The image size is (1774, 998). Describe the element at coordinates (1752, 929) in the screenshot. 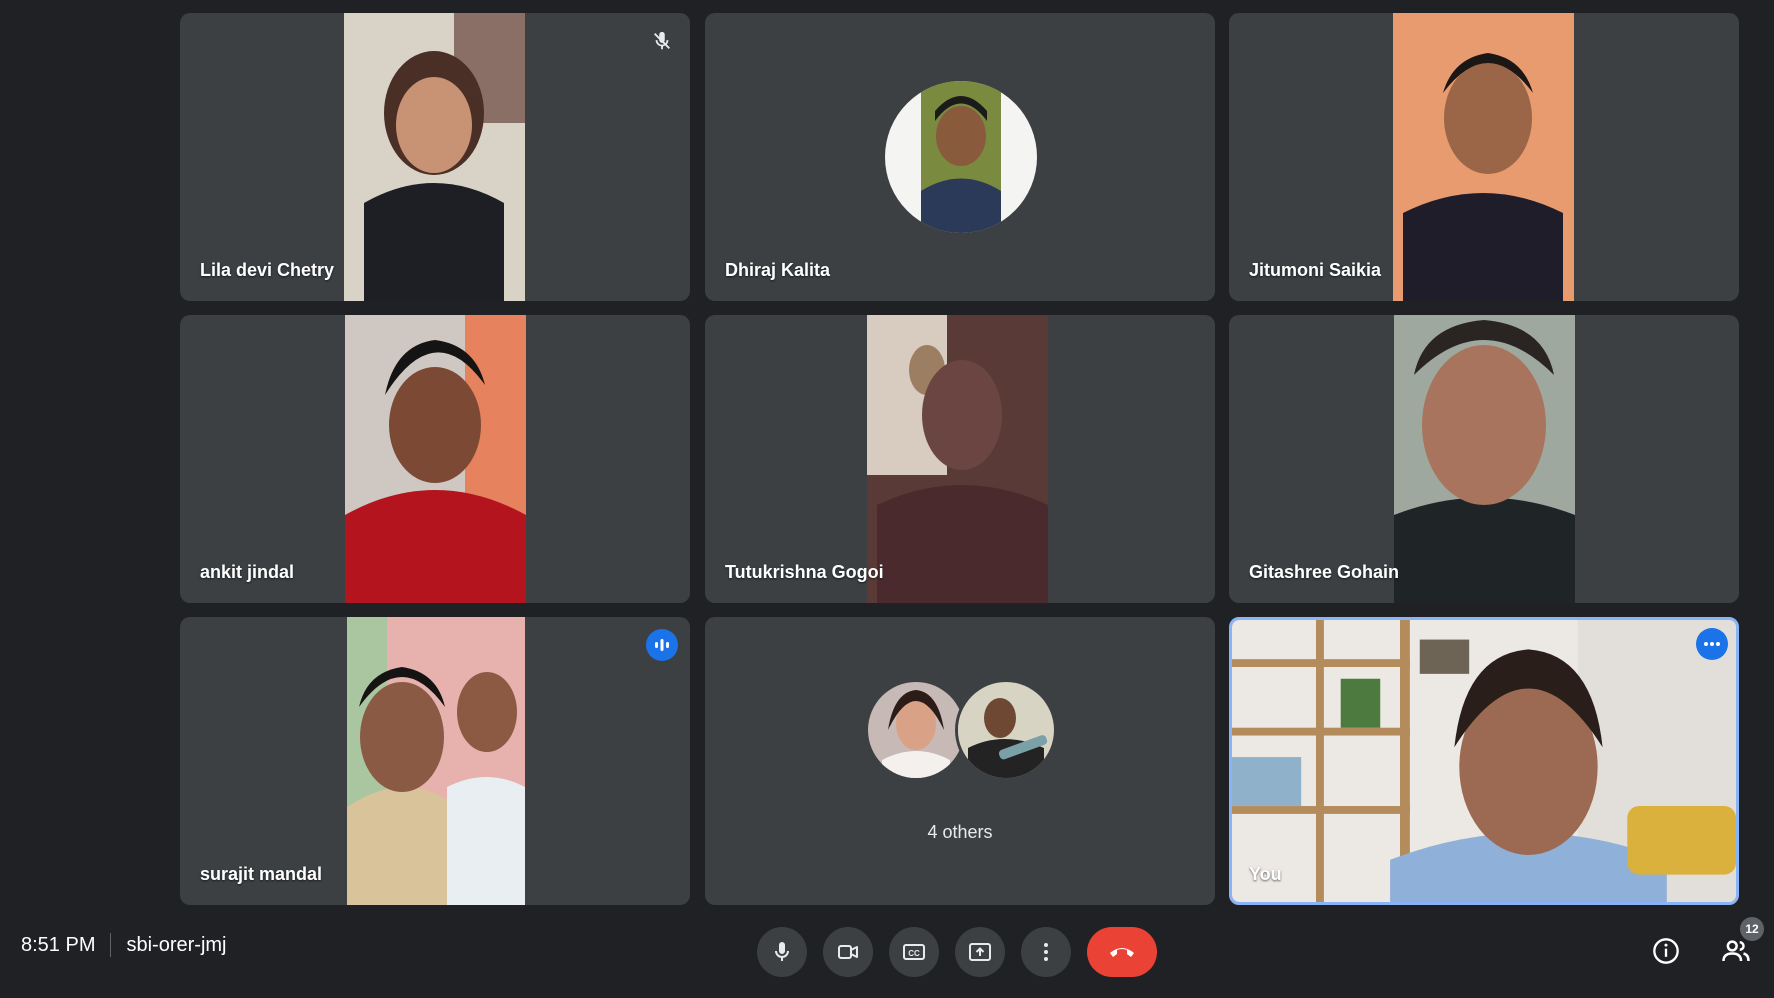

I see `participant-count-badge: 12` at that location.